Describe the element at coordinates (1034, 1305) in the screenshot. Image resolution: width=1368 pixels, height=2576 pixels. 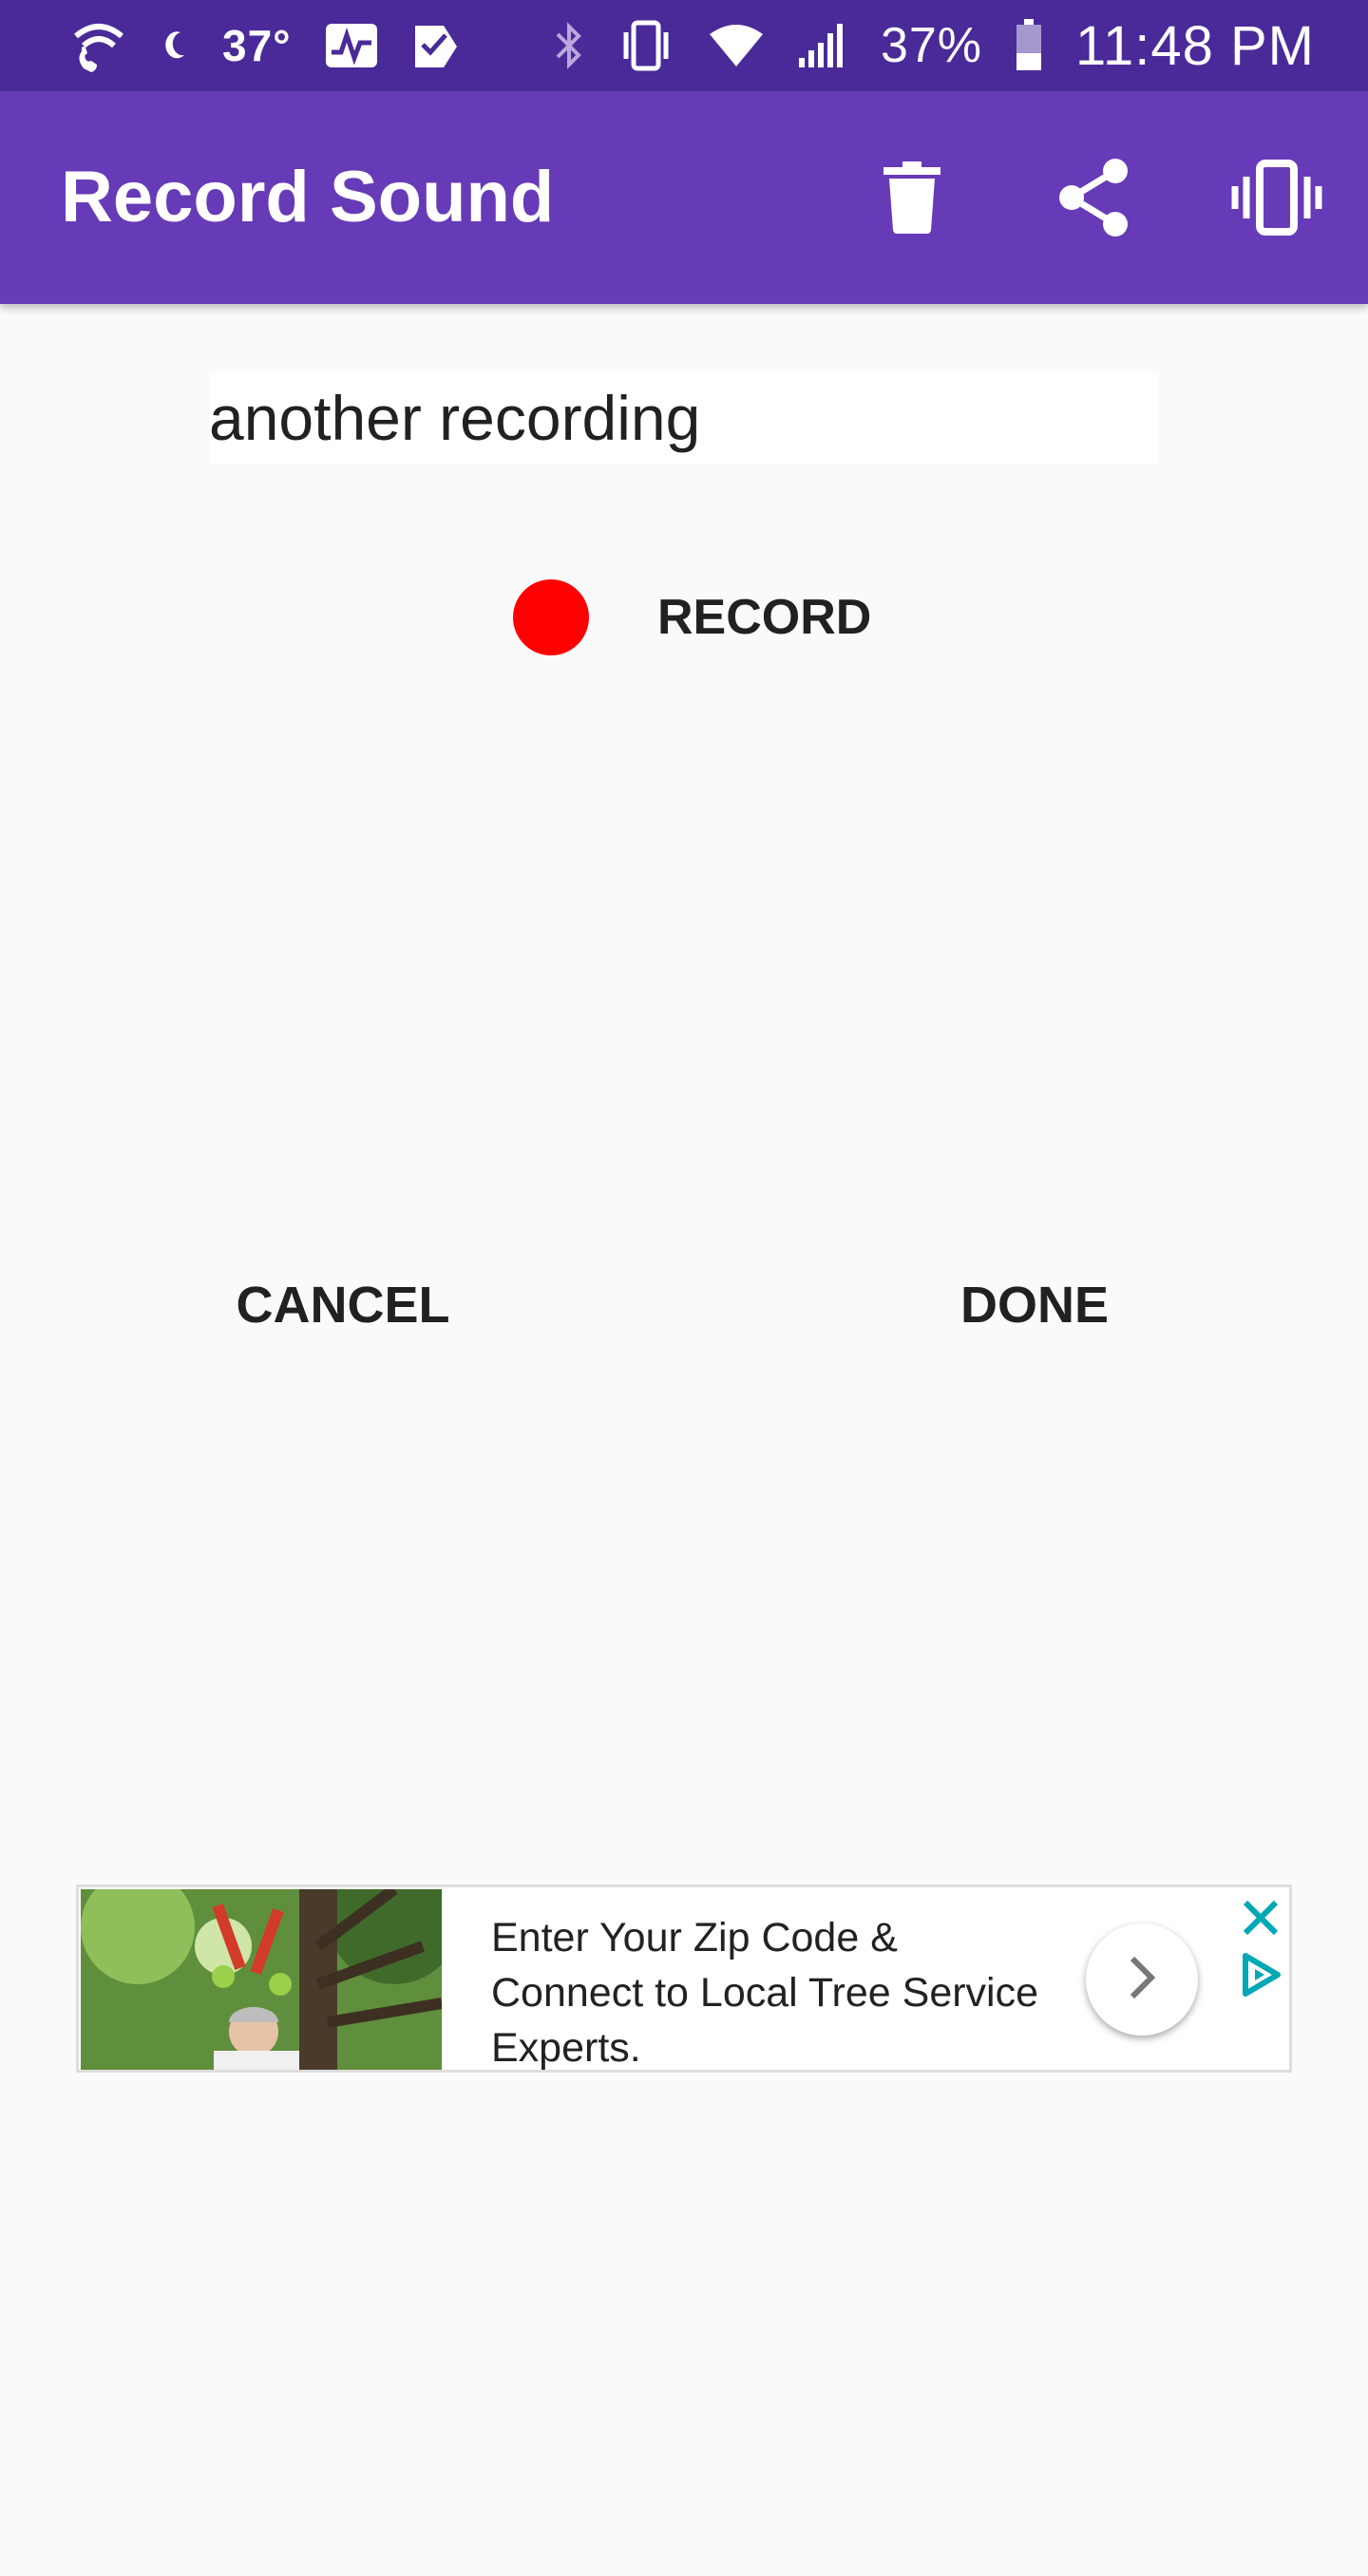
I see `done-button: DONE` at that location.